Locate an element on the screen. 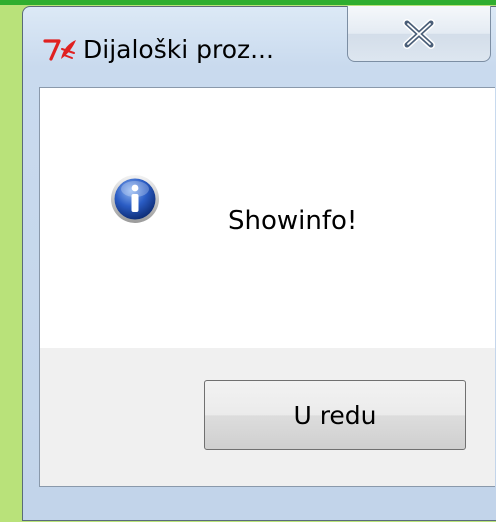  message-text: Showinfo! is located at coordinates (293, 221).